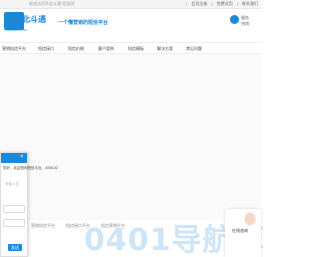 Image resolution: width=320 pixels, height=257 pixels. What do you see at coordinates (240, 230) in the screenshot?
I see `contact-label: 在线咨询` at bounding box center [240, 230].